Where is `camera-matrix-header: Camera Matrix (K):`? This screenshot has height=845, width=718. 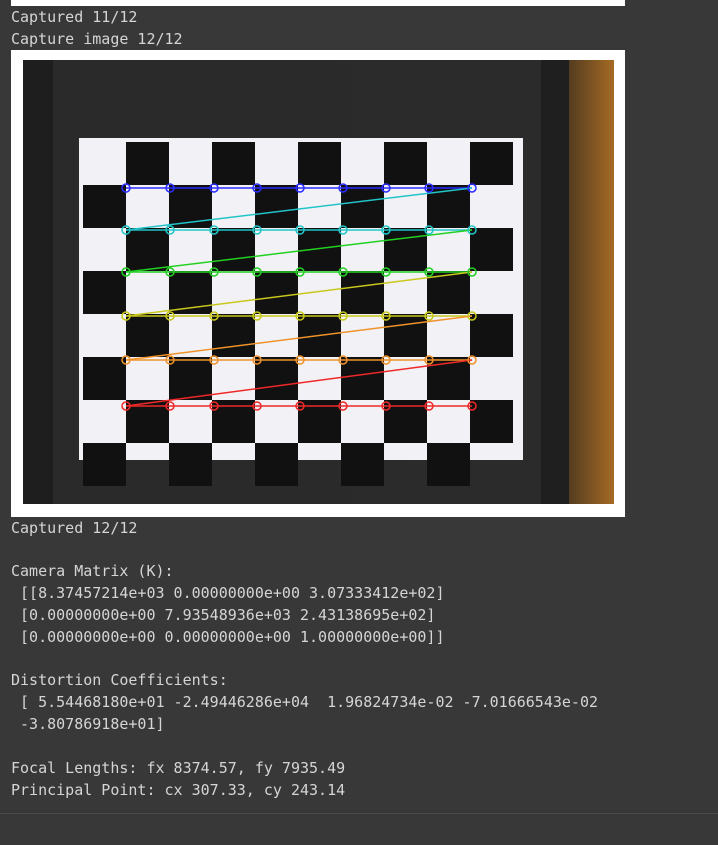 camera-matrix-header: Camera Matrix (K): is located at coordinates (92, 571).